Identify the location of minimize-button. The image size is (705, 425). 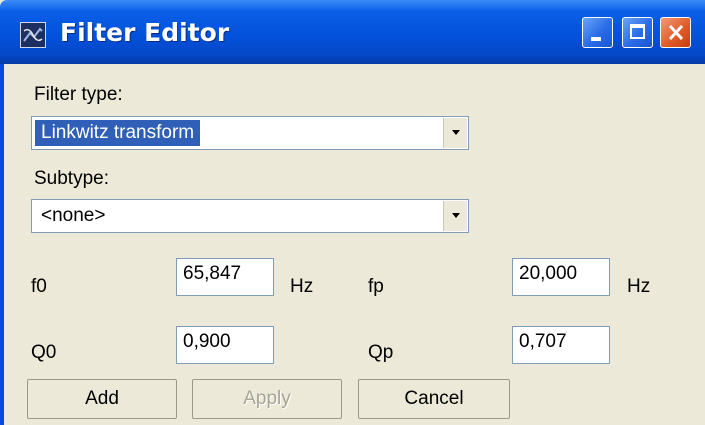
(597, 32).